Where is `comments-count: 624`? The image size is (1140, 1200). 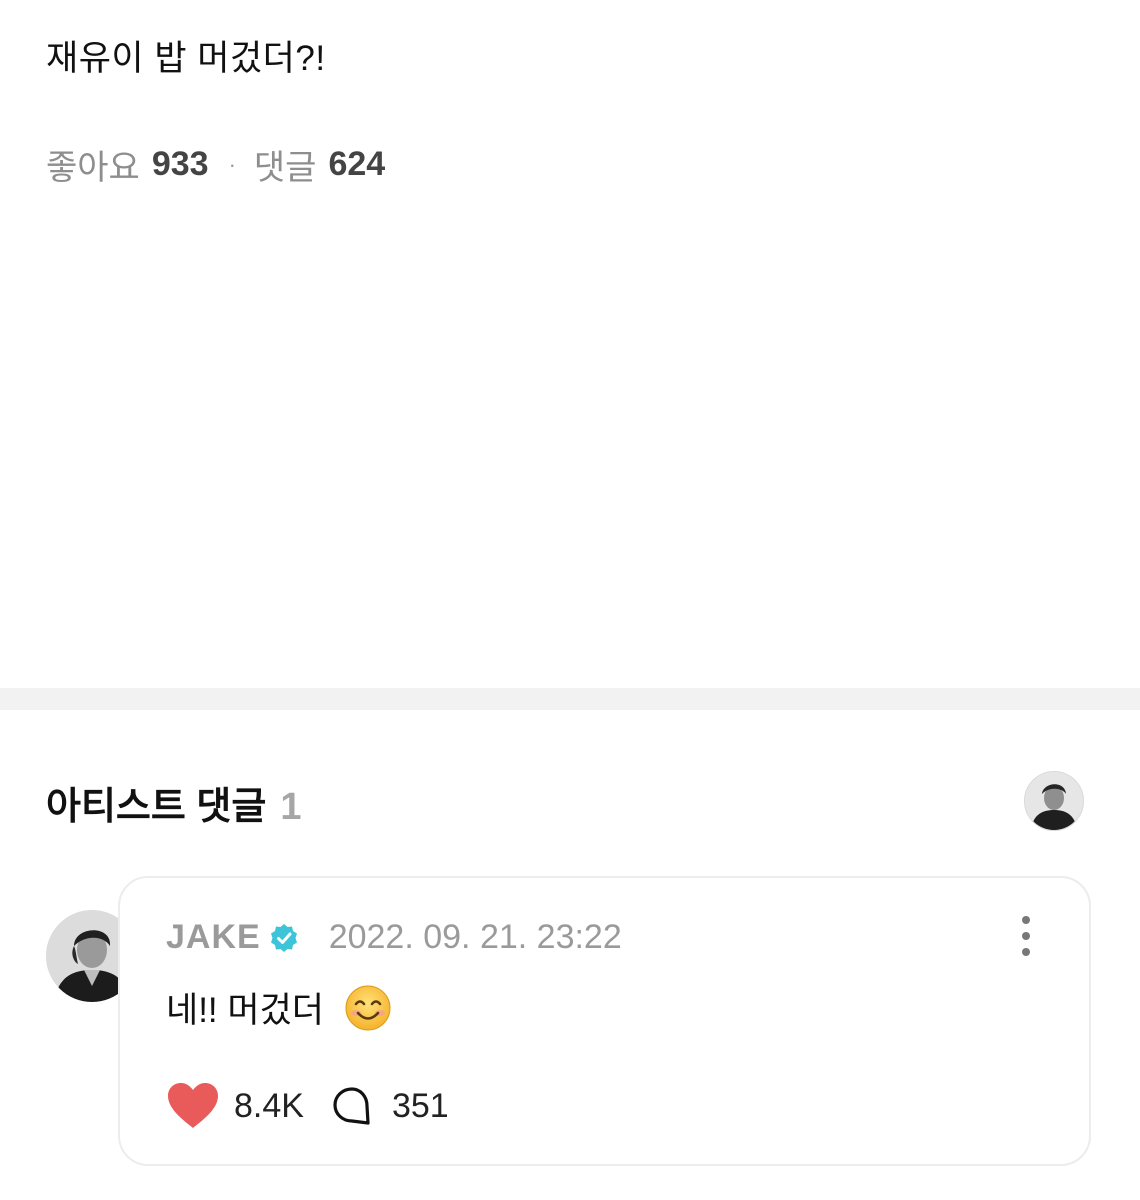 comments-count: 624 is located at coordinates (356, 164).